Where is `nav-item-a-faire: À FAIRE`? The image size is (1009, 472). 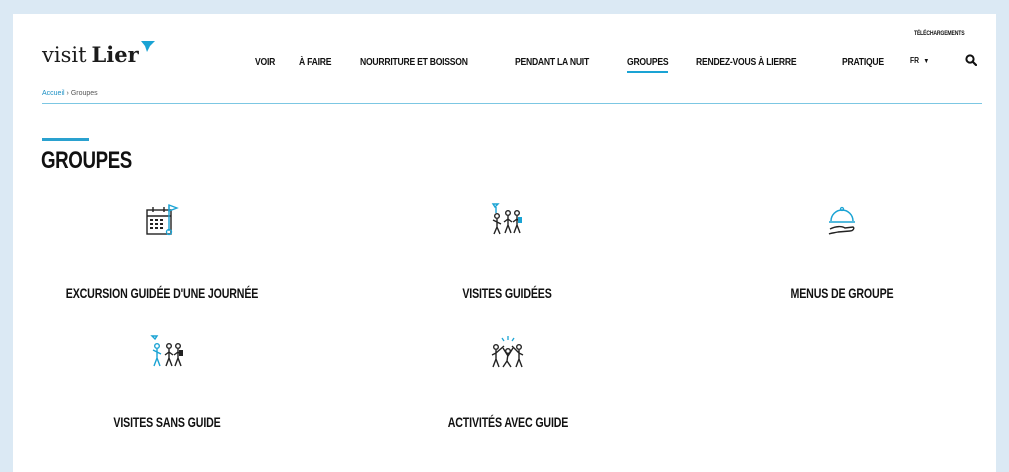
nav-item-a-faire: À FAIRE is located at coordinates (315, 62).